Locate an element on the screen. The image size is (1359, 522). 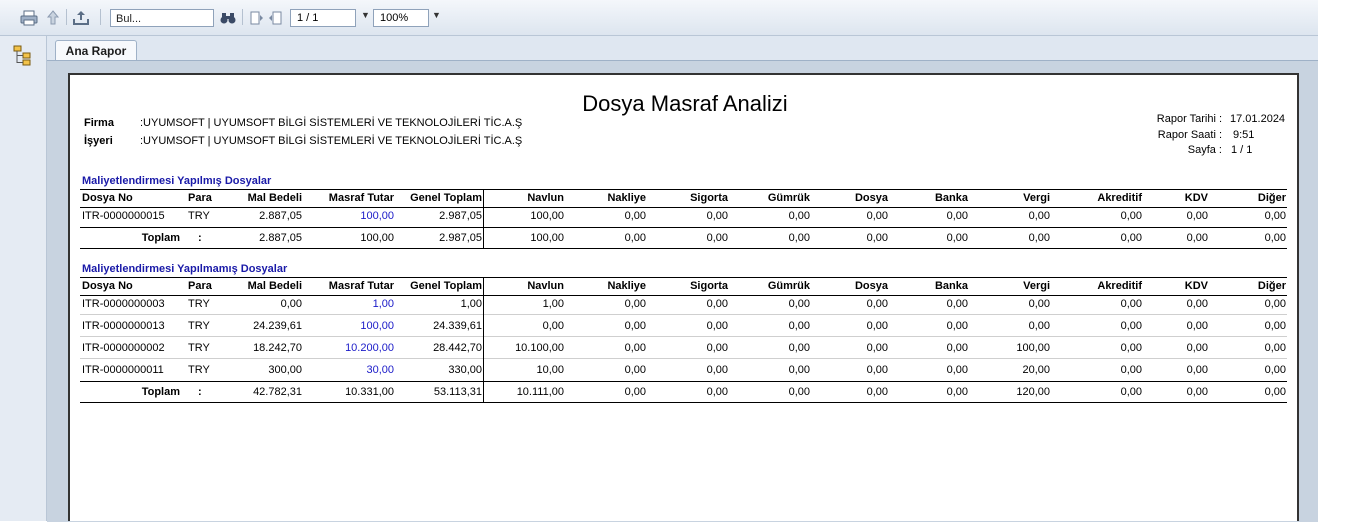
isyeri-label: İşyeri is located at coordinates (98, 141).